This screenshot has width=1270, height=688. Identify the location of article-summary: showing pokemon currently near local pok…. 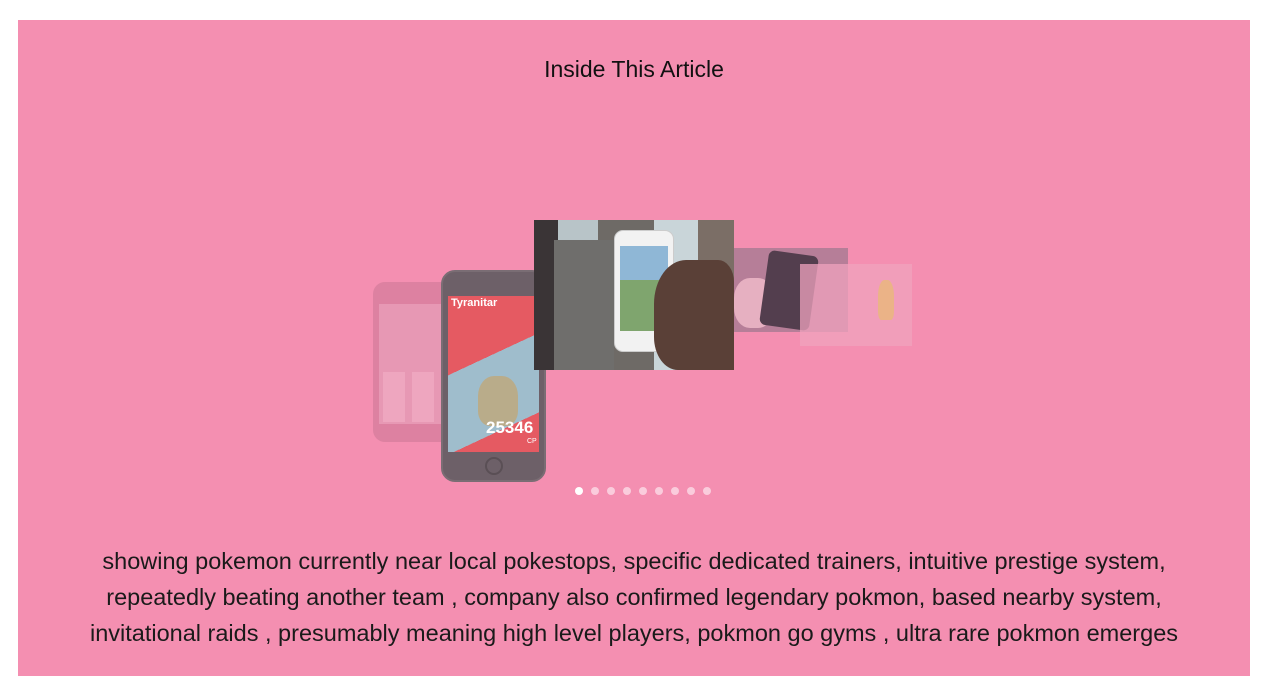
(634, 597).